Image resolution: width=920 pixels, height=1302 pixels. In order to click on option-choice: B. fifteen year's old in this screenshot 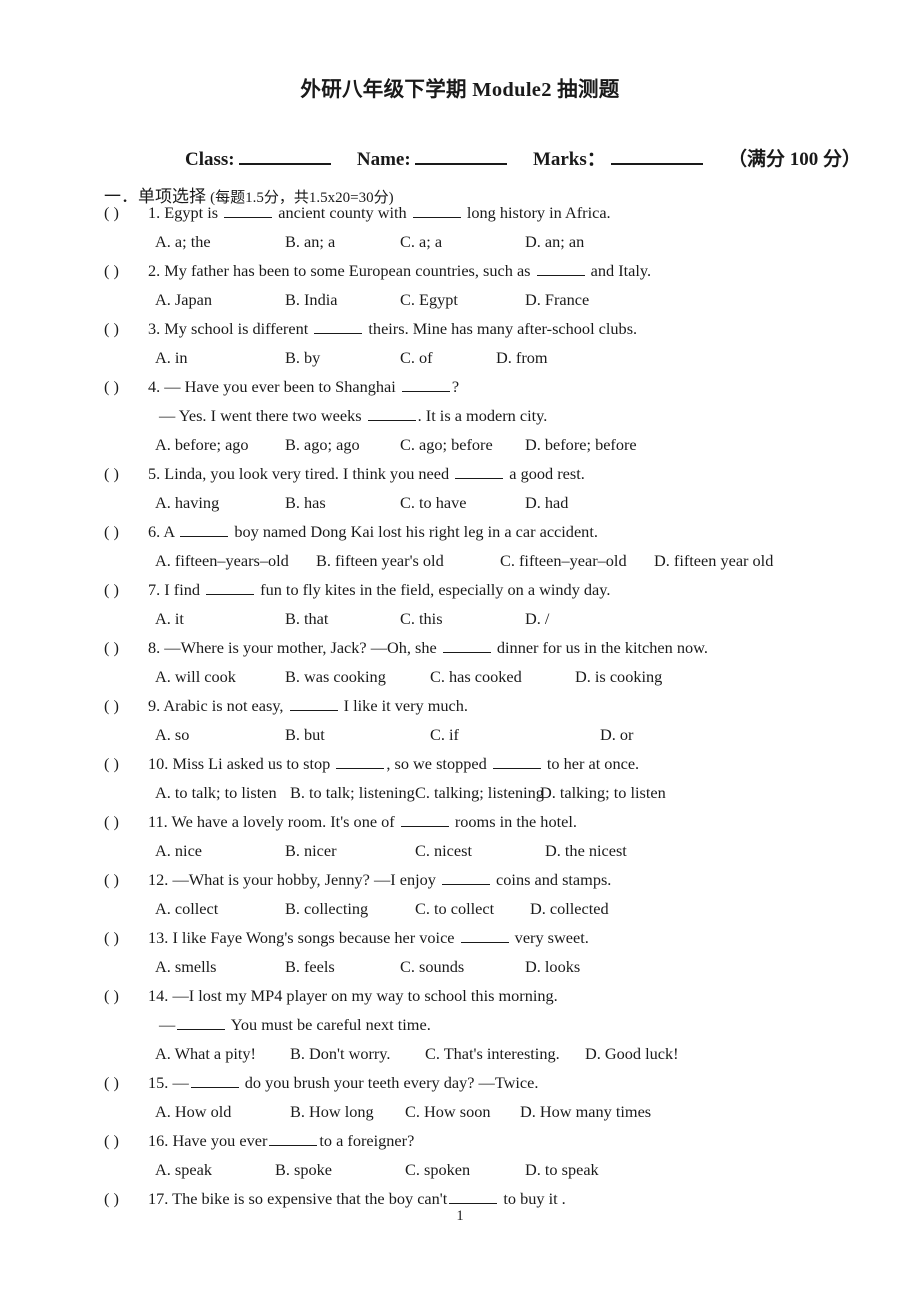, I will do `click(380, 561)`.